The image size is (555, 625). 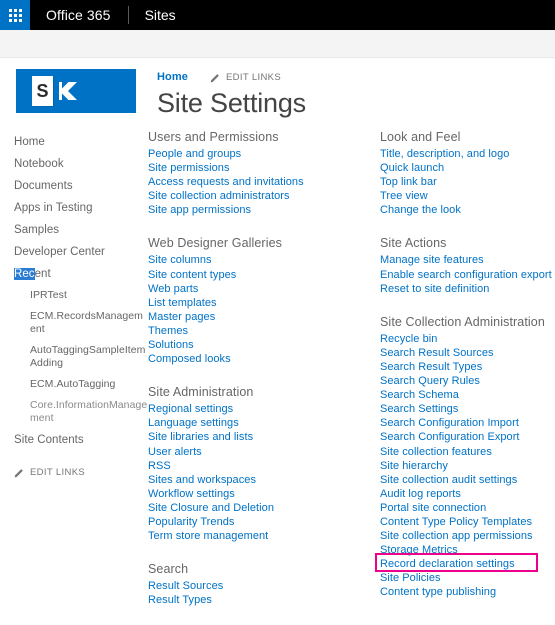 I want to click on settings-link-content-type-publishing: Content type publishing, so click(x=467, y=592).